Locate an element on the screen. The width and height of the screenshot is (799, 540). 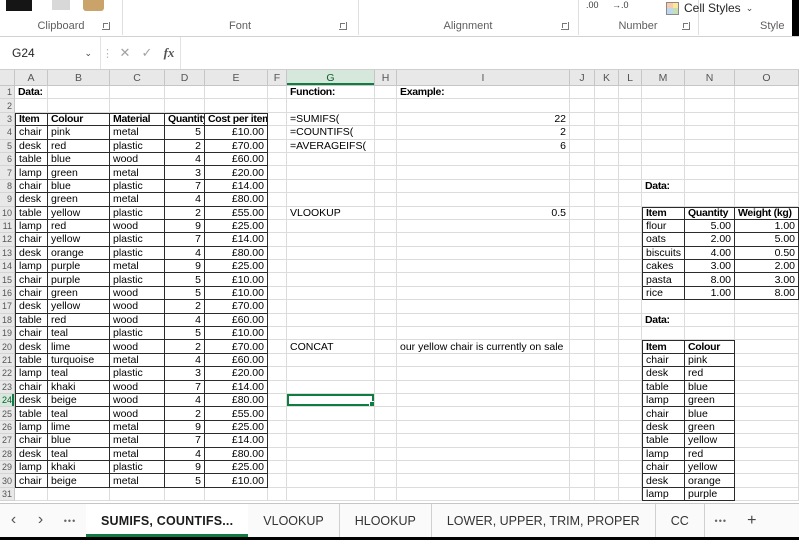
cell-E10: £55.00 is located at coordinates (236, 213).